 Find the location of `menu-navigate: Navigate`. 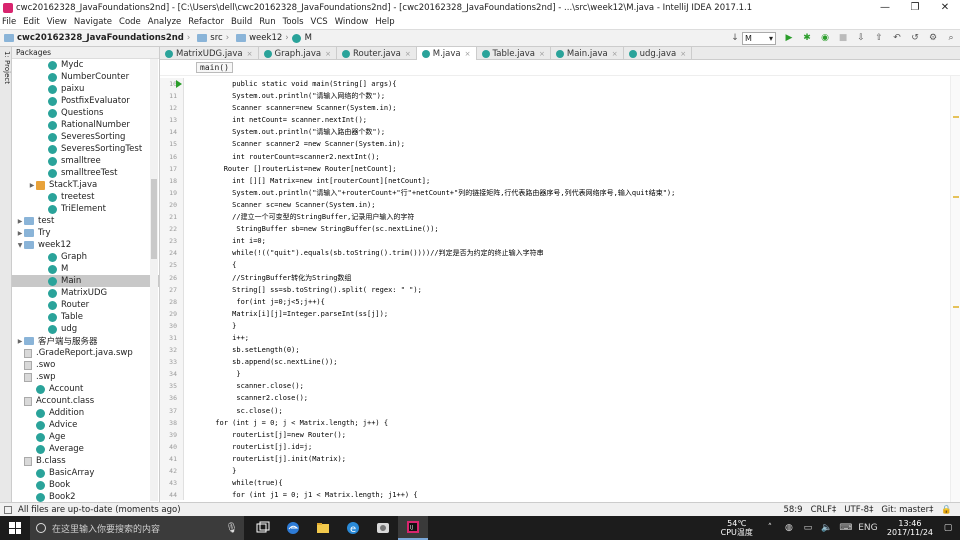

menu-navigate: Navigate is located at coordinates (93, 22).